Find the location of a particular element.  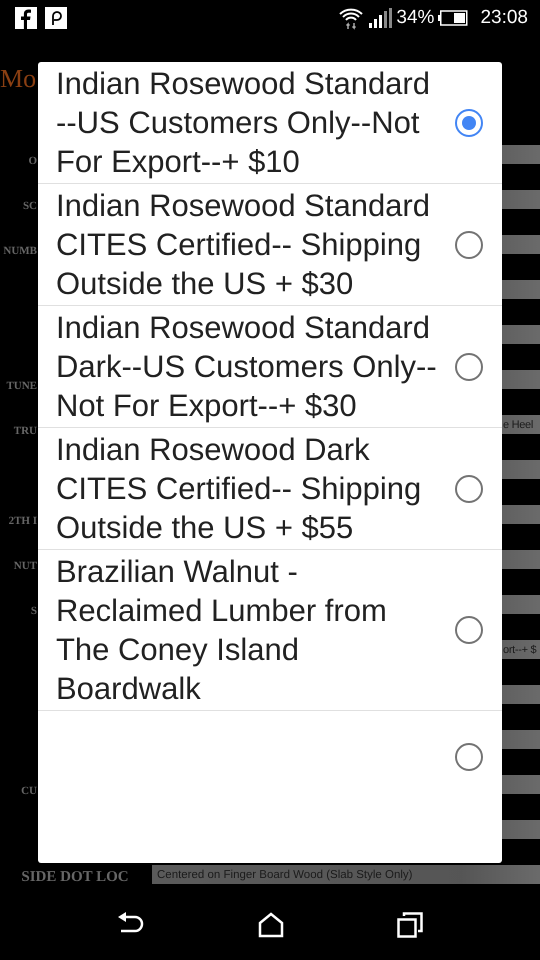

option-item: Indian Rosewood Standard CITES Certified-- Shipping Outside the US + $30 is located at coordinates (270, 245).